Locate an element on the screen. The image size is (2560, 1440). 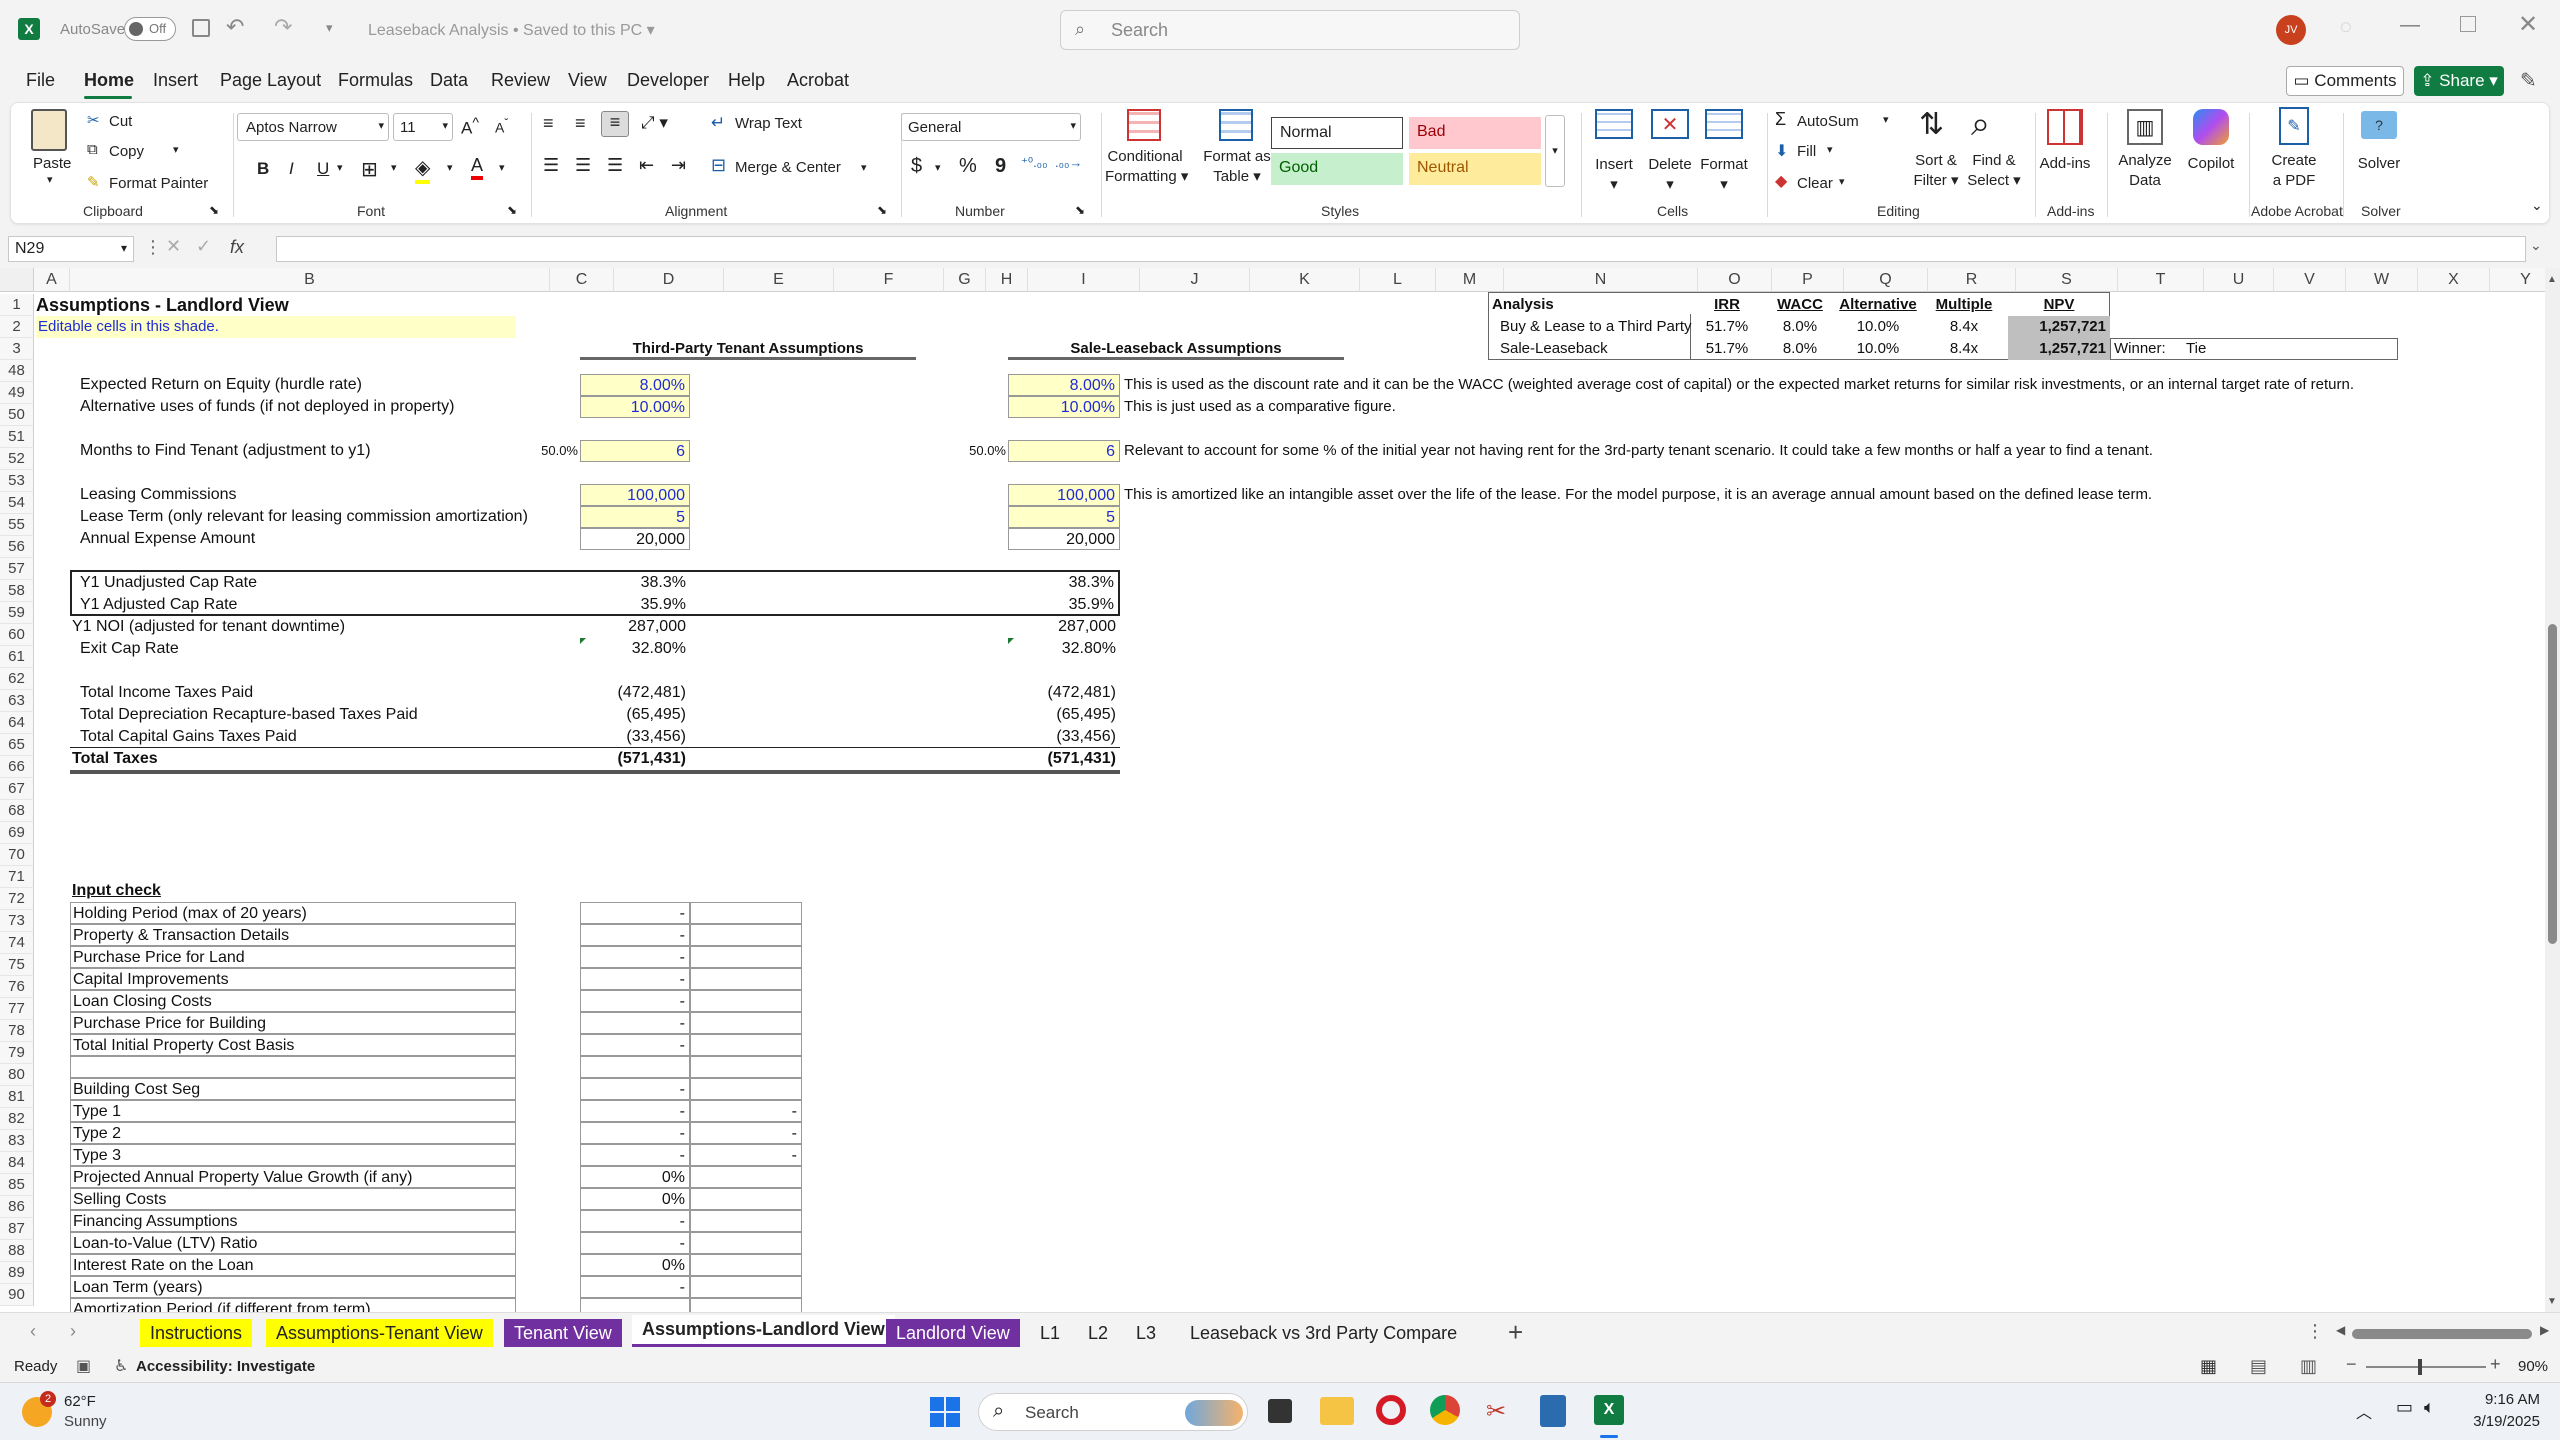
row-header: 2 is located at coordinates (17, 327).